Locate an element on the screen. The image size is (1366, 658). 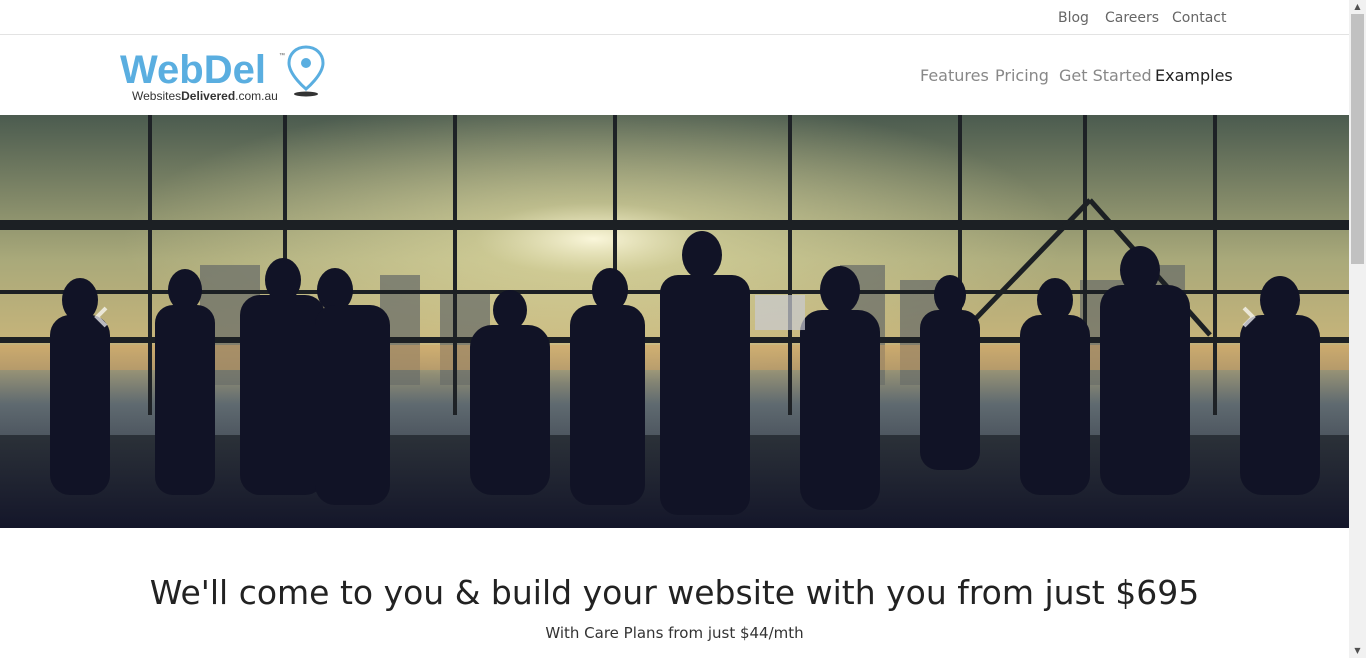
logo-tm: ™ is located at coordinates (282, 55).